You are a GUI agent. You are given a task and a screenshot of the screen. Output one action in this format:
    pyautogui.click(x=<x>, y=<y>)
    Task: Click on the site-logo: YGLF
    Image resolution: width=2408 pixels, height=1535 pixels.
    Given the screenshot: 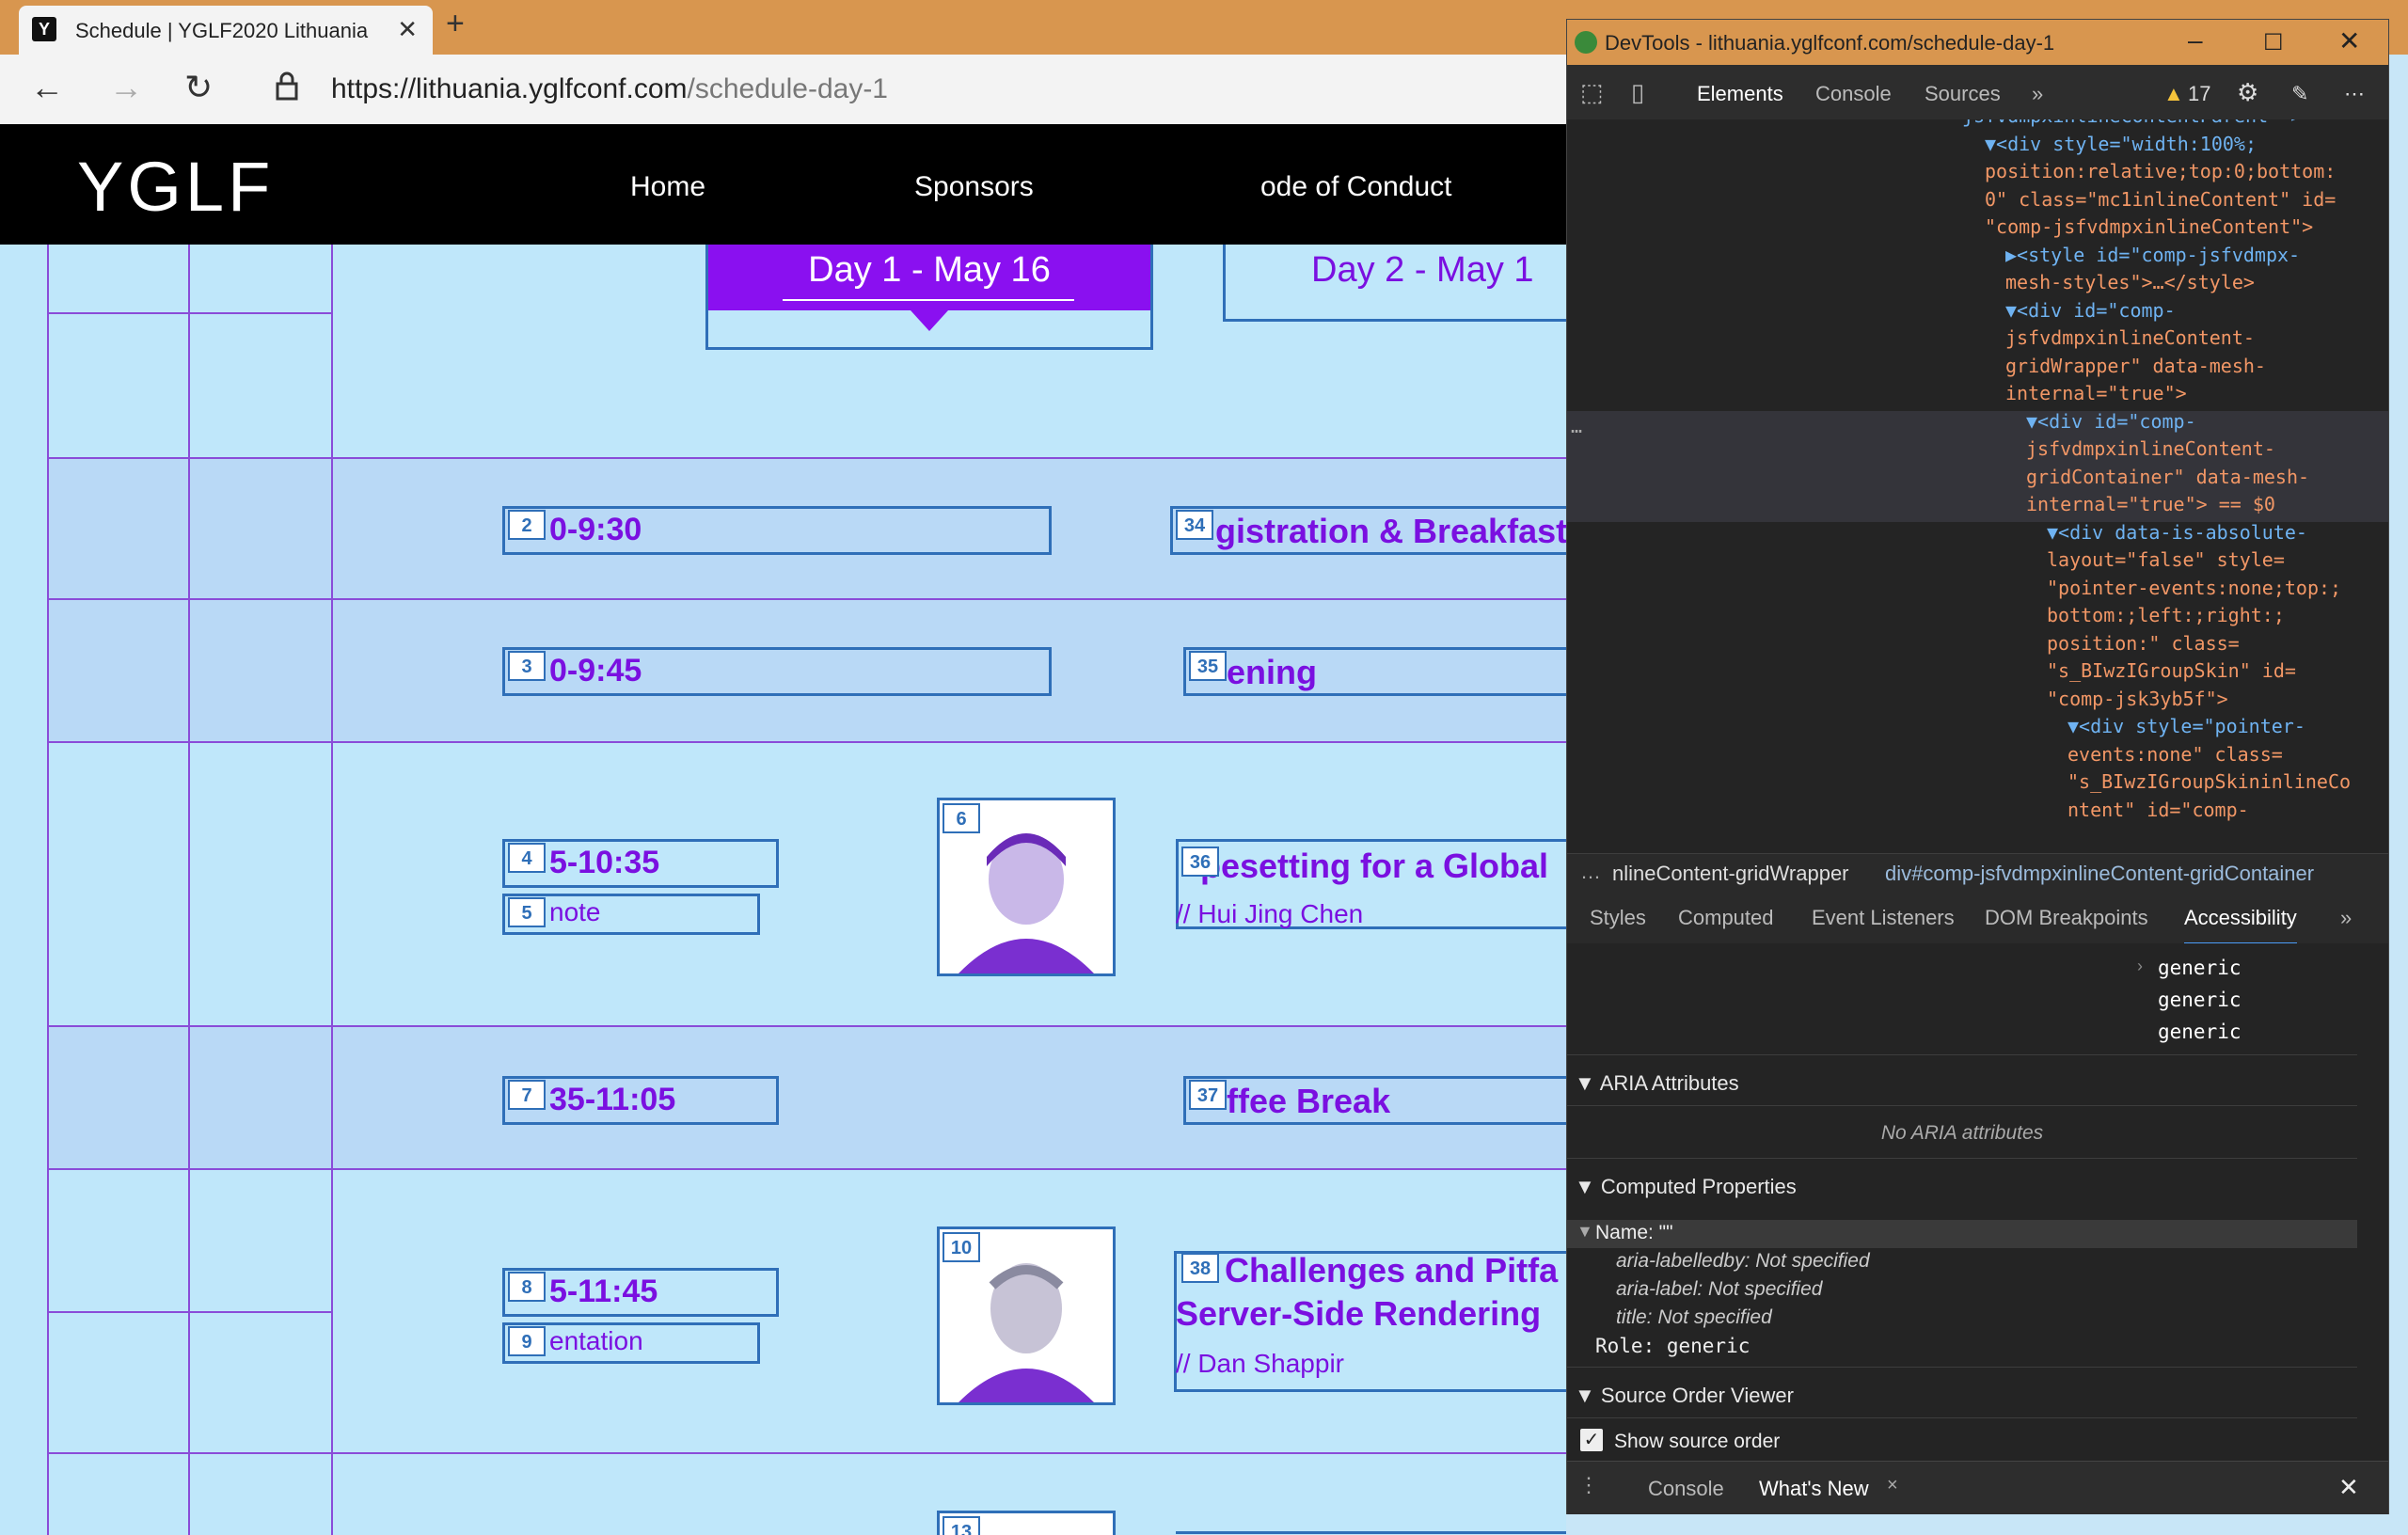 What is the action you would take?
    pyautogui.click(x=176, y=187)
    